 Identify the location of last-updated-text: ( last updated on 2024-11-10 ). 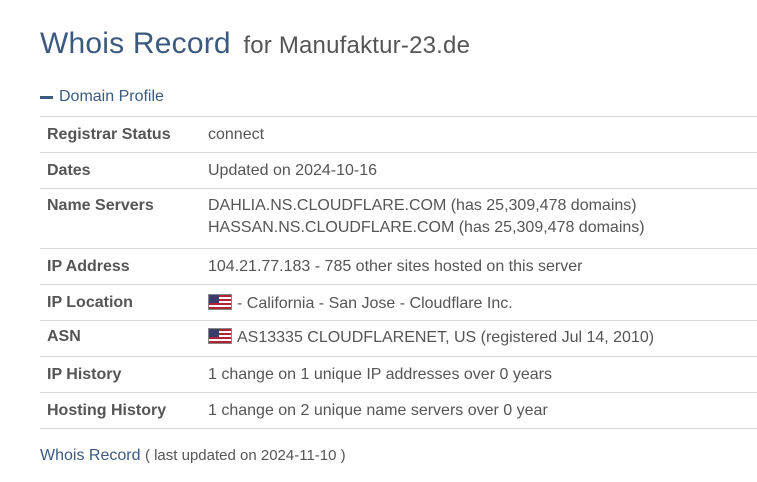
(245, 455).